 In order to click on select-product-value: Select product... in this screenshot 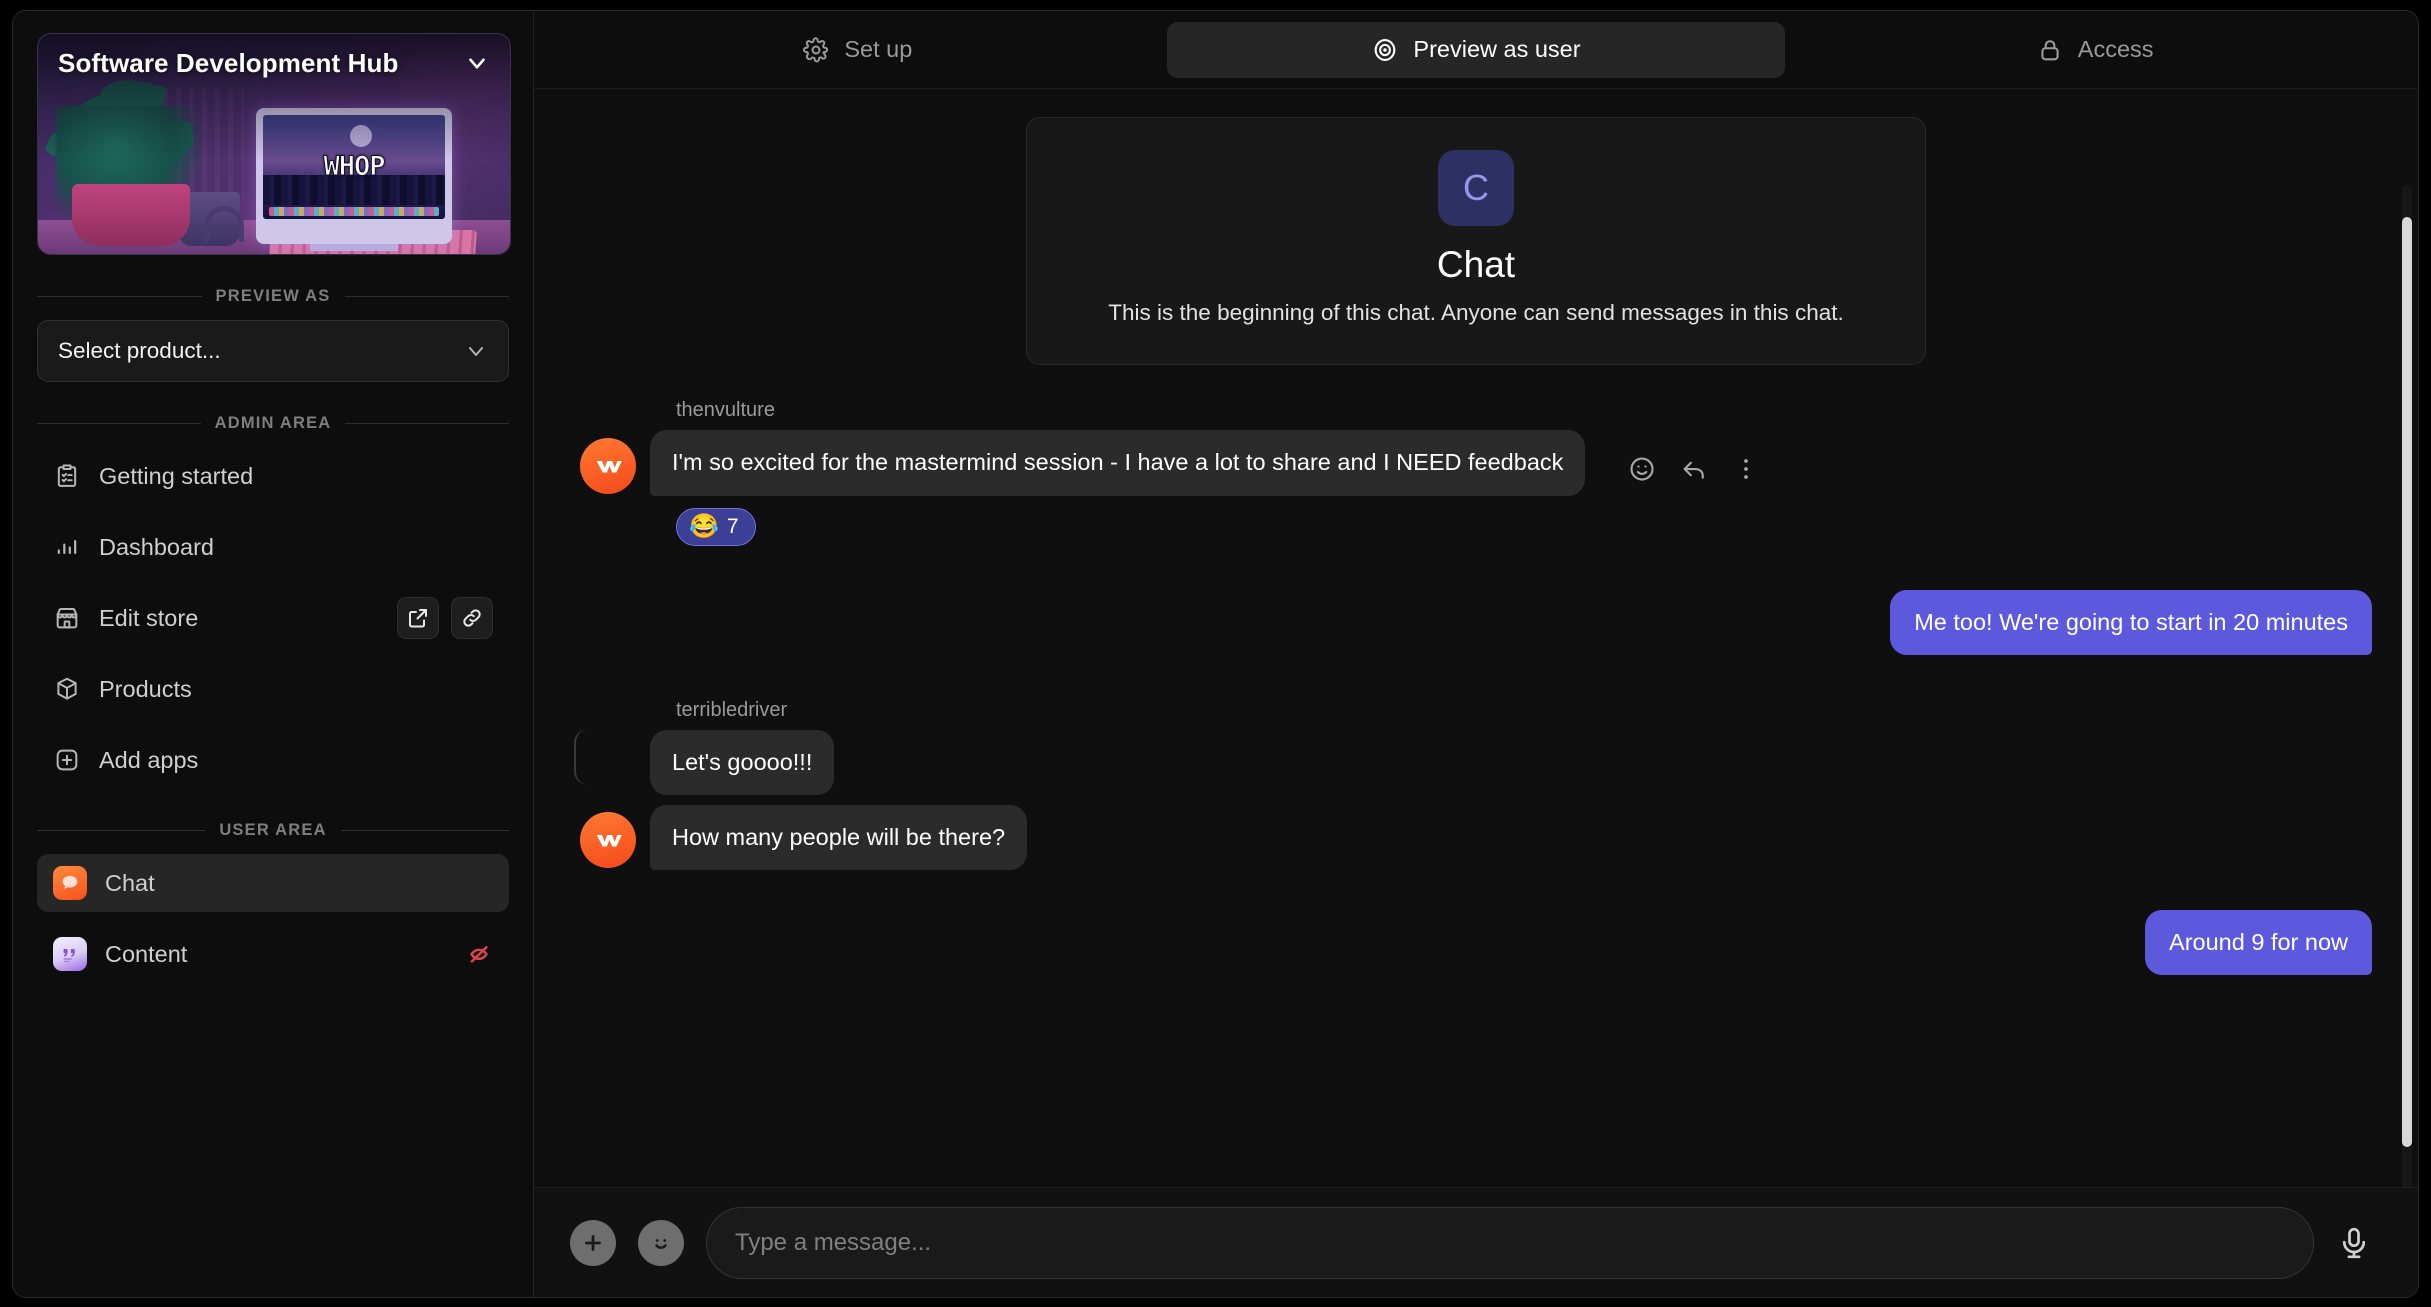, I will do `click(139, 350)`.